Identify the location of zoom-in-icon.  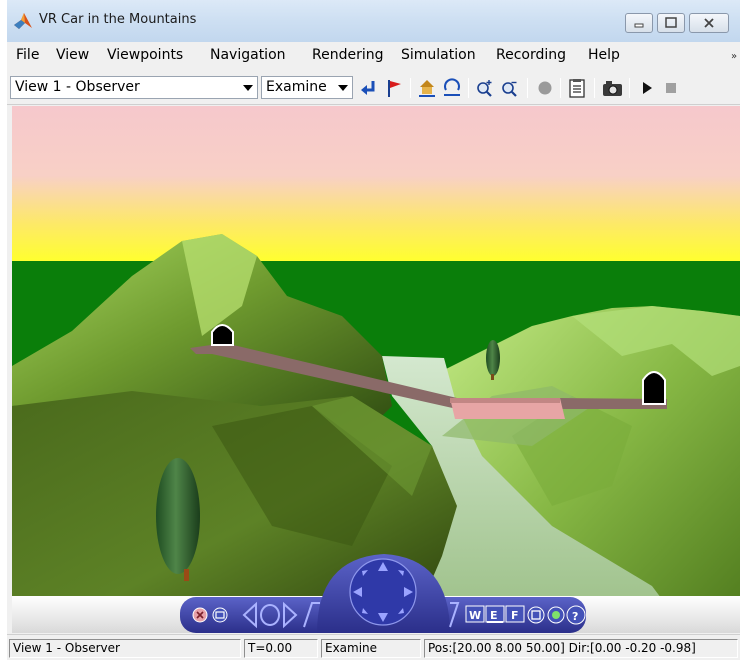
(485, 88).